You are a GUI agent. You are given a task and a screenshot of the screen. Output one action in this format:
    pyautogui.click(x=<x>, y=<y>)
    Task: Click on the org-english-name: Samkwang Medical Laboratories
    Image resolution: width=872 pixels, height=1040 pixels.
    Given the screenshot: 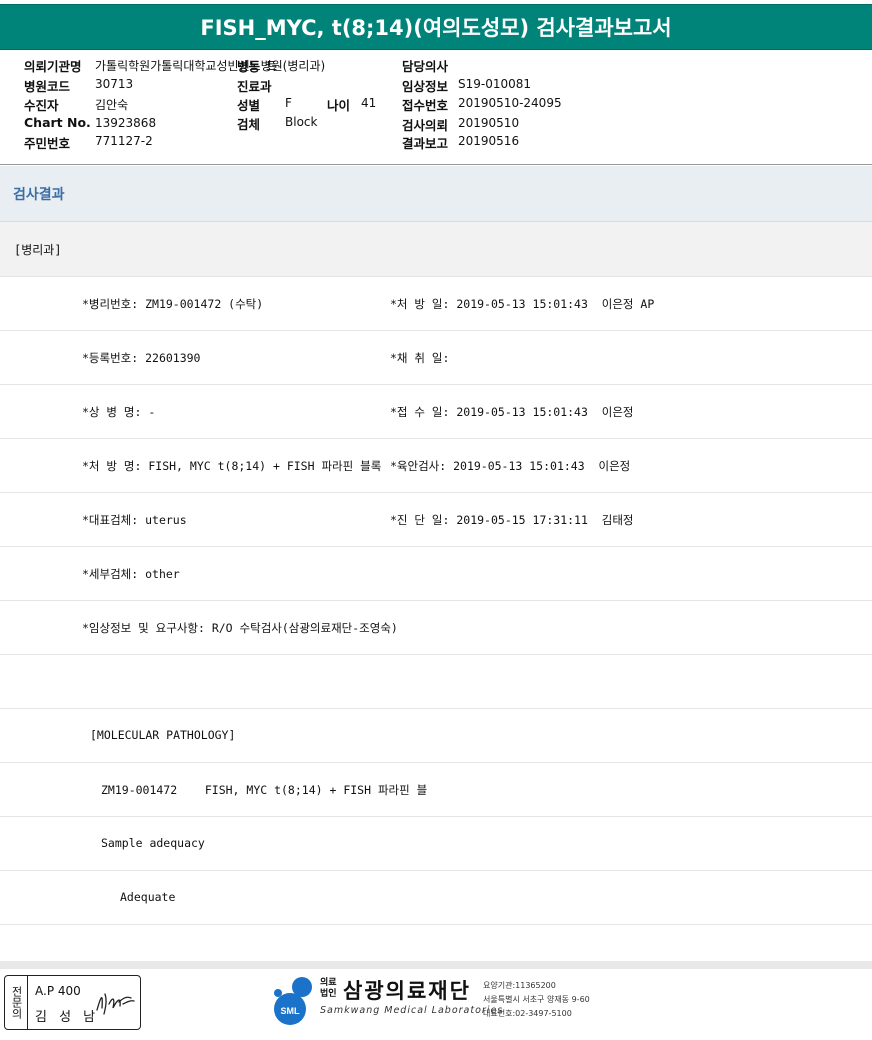 What is the action you would take?
    pyautogui.click(x=412, y=1010)
    